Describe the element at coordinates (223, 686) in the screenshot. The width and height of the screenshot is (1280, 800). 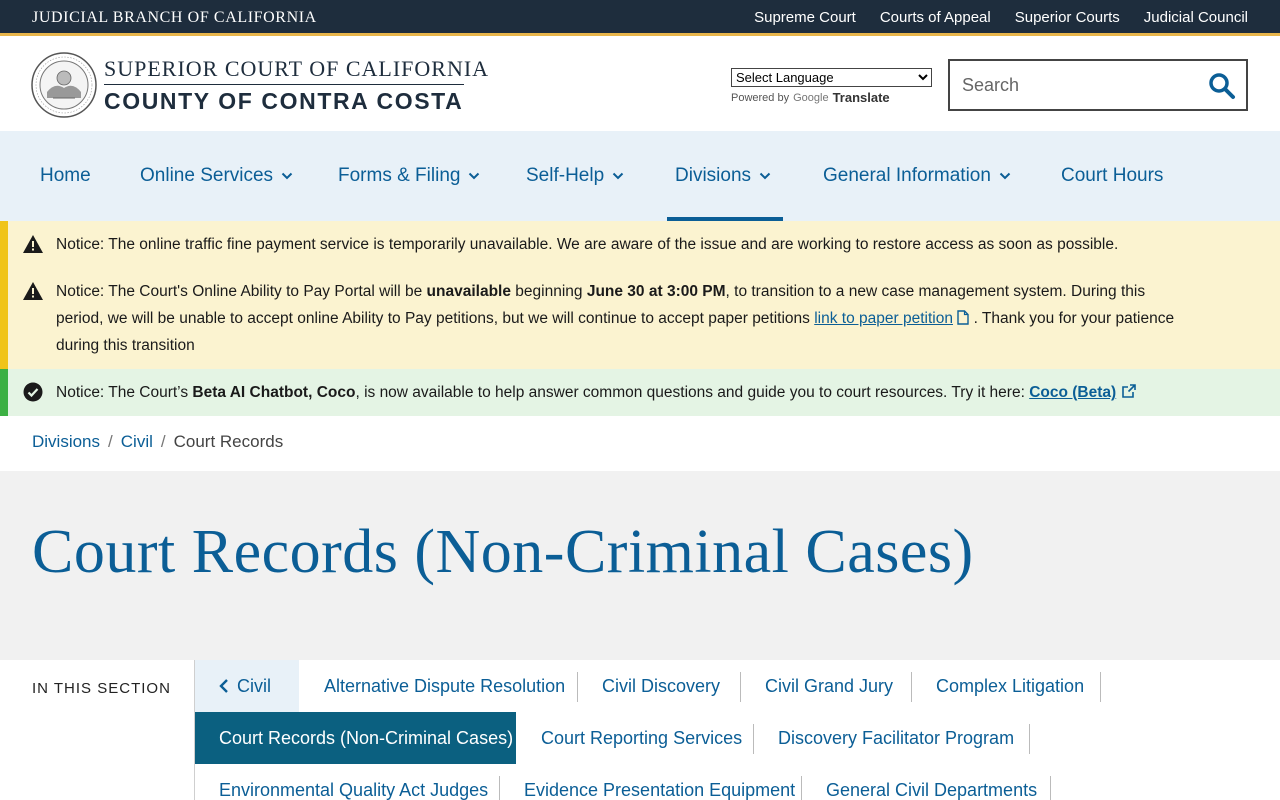
I see `chevron-left-icon` at that location.